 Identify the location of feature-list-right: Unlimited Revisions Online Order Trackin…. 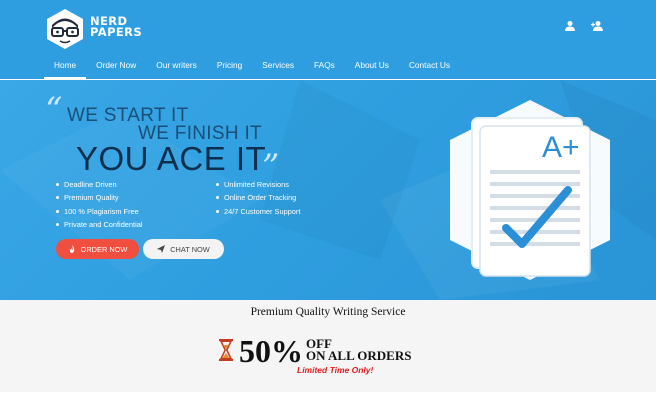
(258, 198).